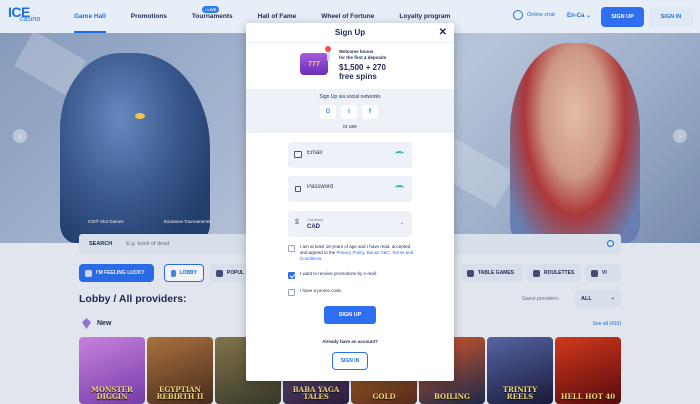  Describe the element at coordinates (339, 273) in the screenshot. I see `promo-email-text: I want to receive promotions by e-mail.` at that location.